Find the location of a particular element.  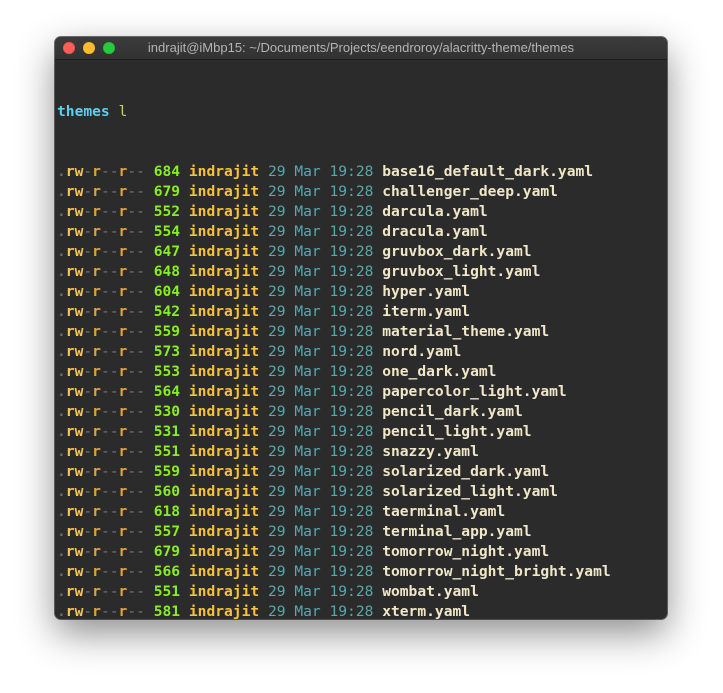

file-size: 559 is located at coordinates (167, 471).